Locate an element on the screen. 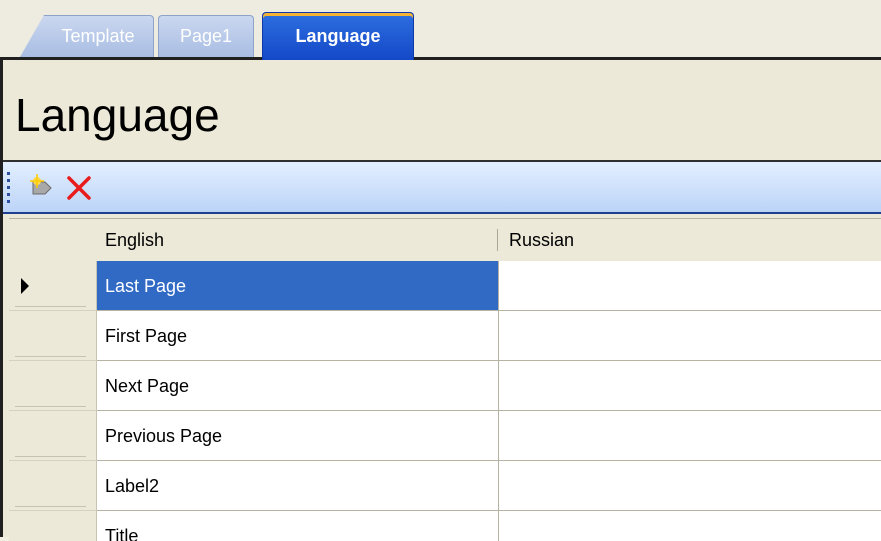 This screenshot has height=541, width=881. delete-icon is located at coordinates (79, 188).